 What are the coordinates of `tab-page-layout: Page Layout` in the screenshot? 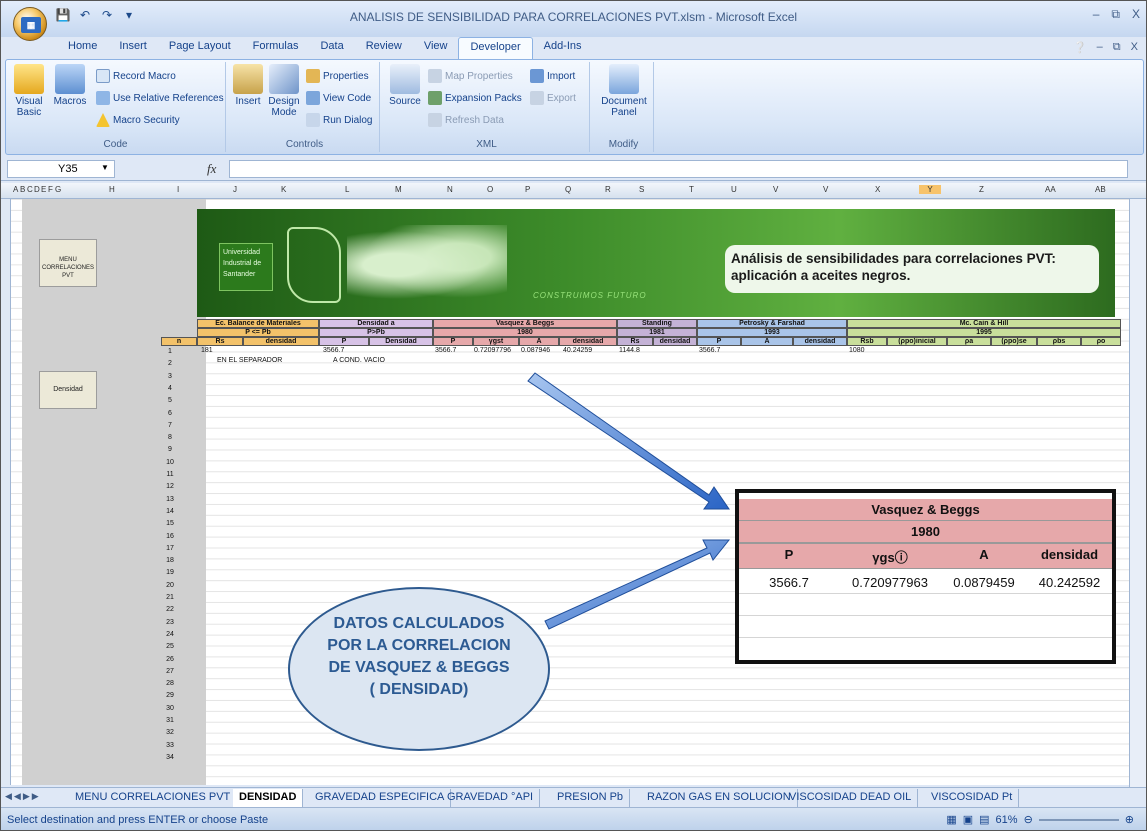 It's located at (200, 48).